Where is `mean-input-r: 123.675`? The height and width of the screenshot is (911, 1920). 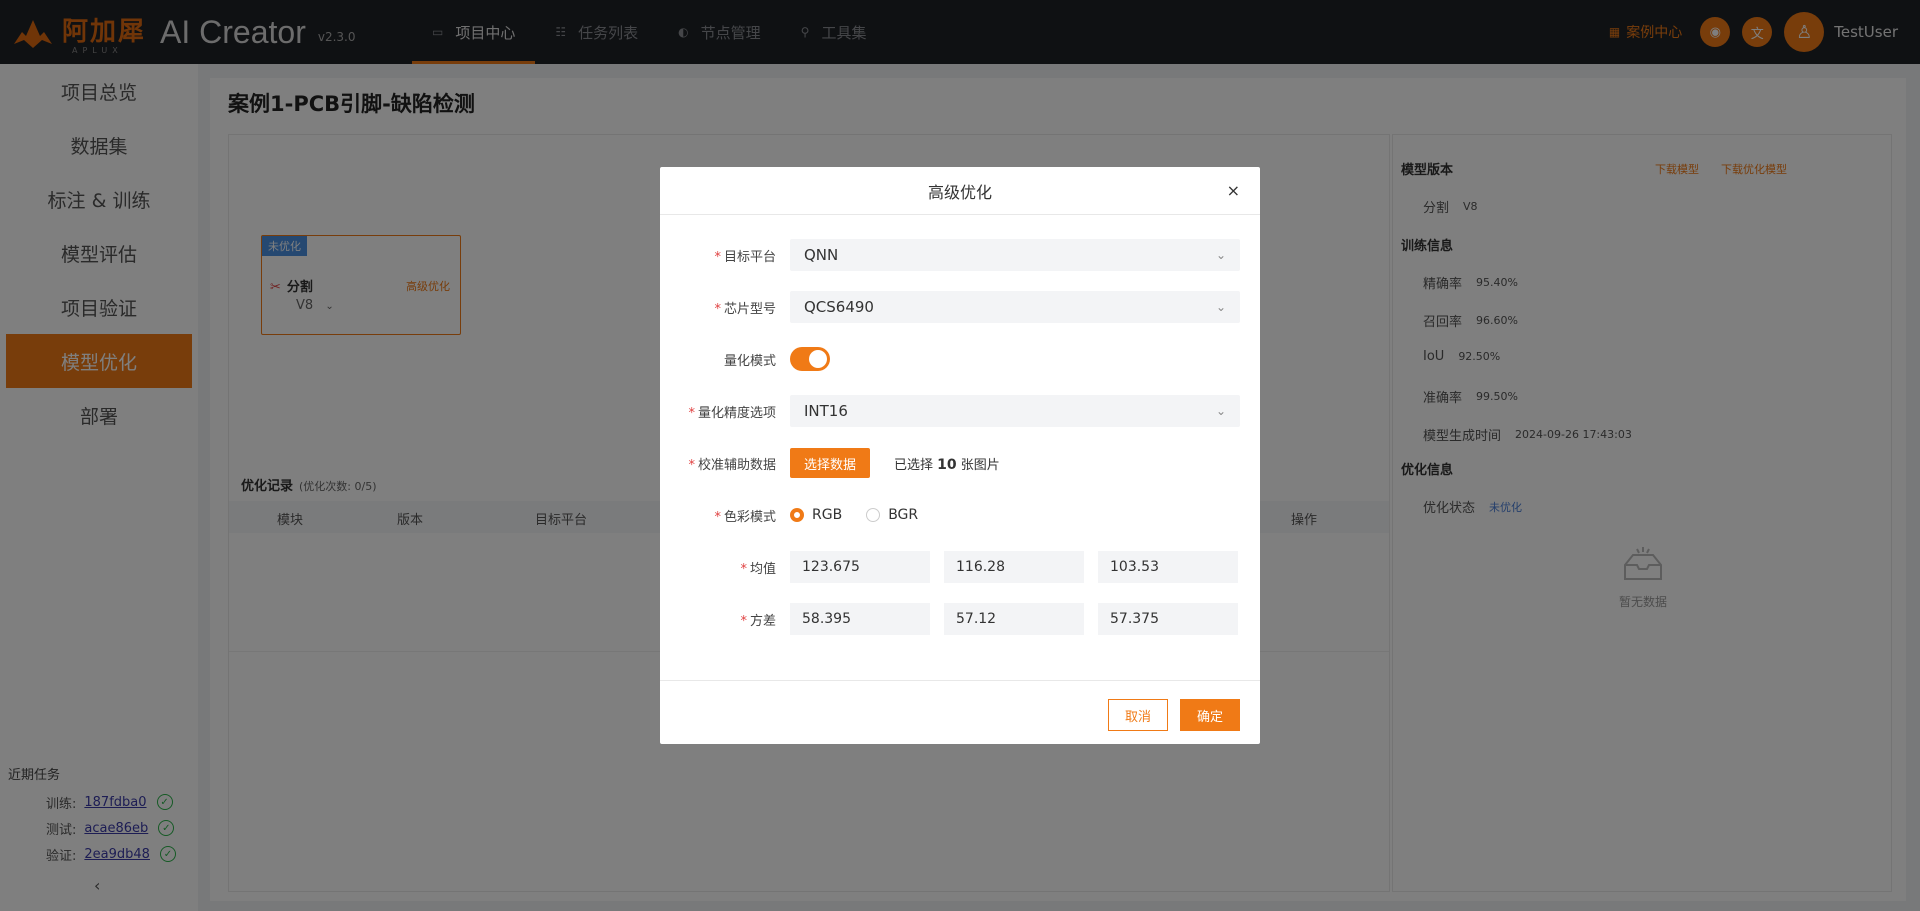 mean-input-r: 123.675 is located at coordinates (860, 567).